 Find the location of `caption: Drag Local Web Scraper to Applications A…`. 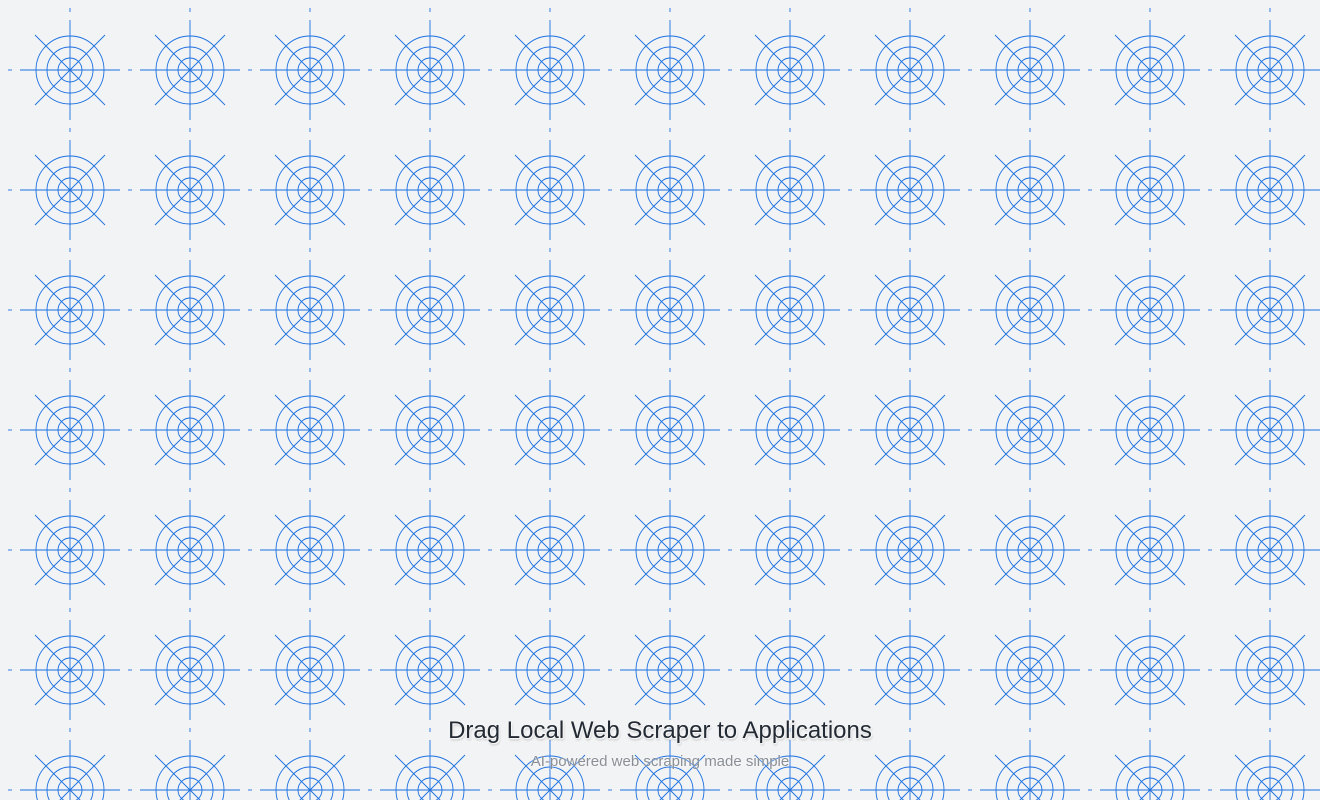

caption: Drag Local Web Scraper to Applications A… is located at coordinates (660, 743).